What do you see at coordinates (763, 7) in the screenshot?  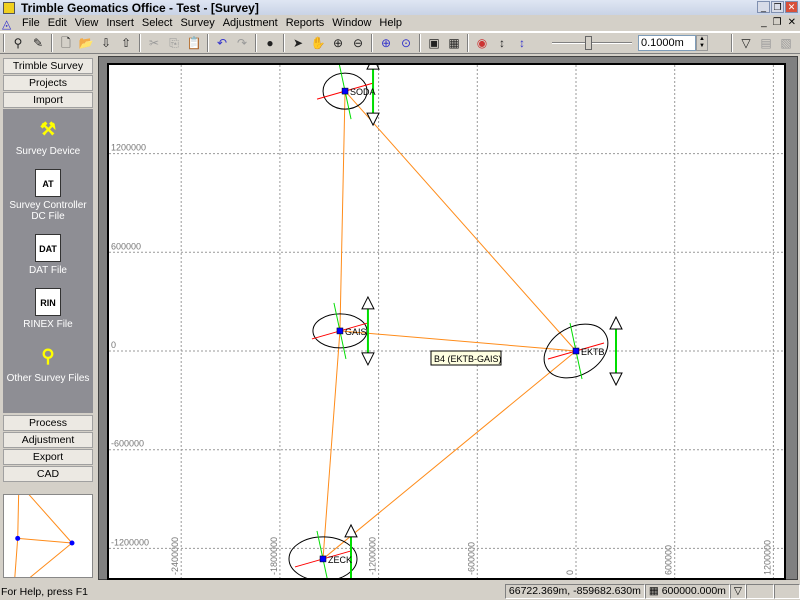 I see `minimize-button: _` at bounding box center [763, 7].